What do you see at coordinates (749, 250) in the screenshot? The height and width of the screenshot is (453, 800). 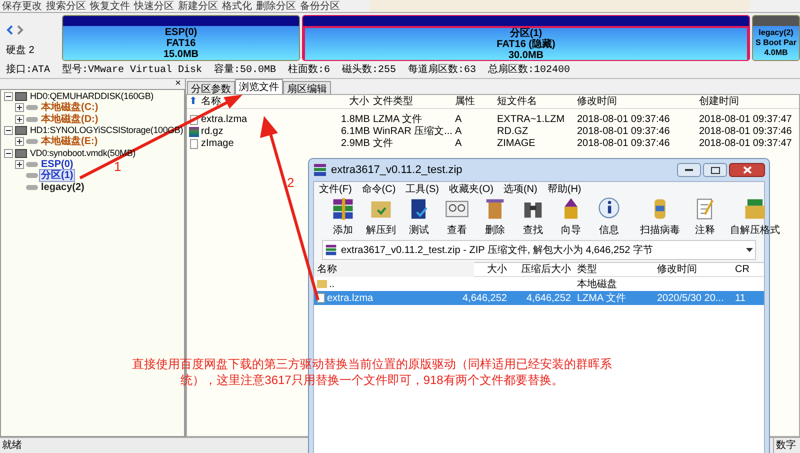 I see `dropdown-icon` at bounding box center [749, 250].